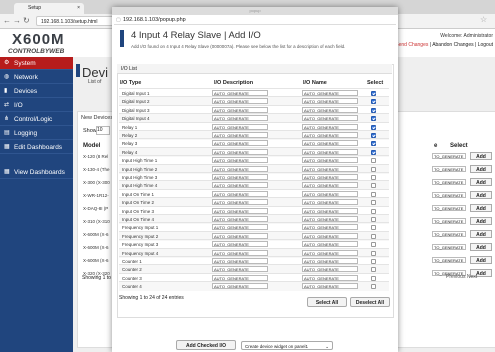 The width and height of the screenshot is (495, 352). Describe the element at coordinates (36, 133) in the screenshot. I see `sidebar-item-logging: ▤ Logging` at that location.